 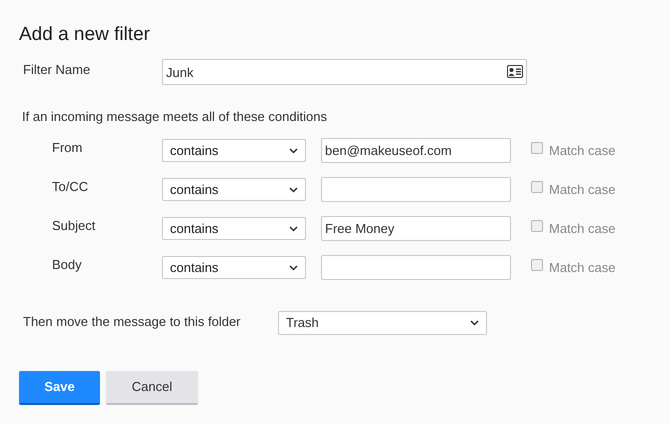 I want to click on input-field: Junk, so click(x=344, y=72).